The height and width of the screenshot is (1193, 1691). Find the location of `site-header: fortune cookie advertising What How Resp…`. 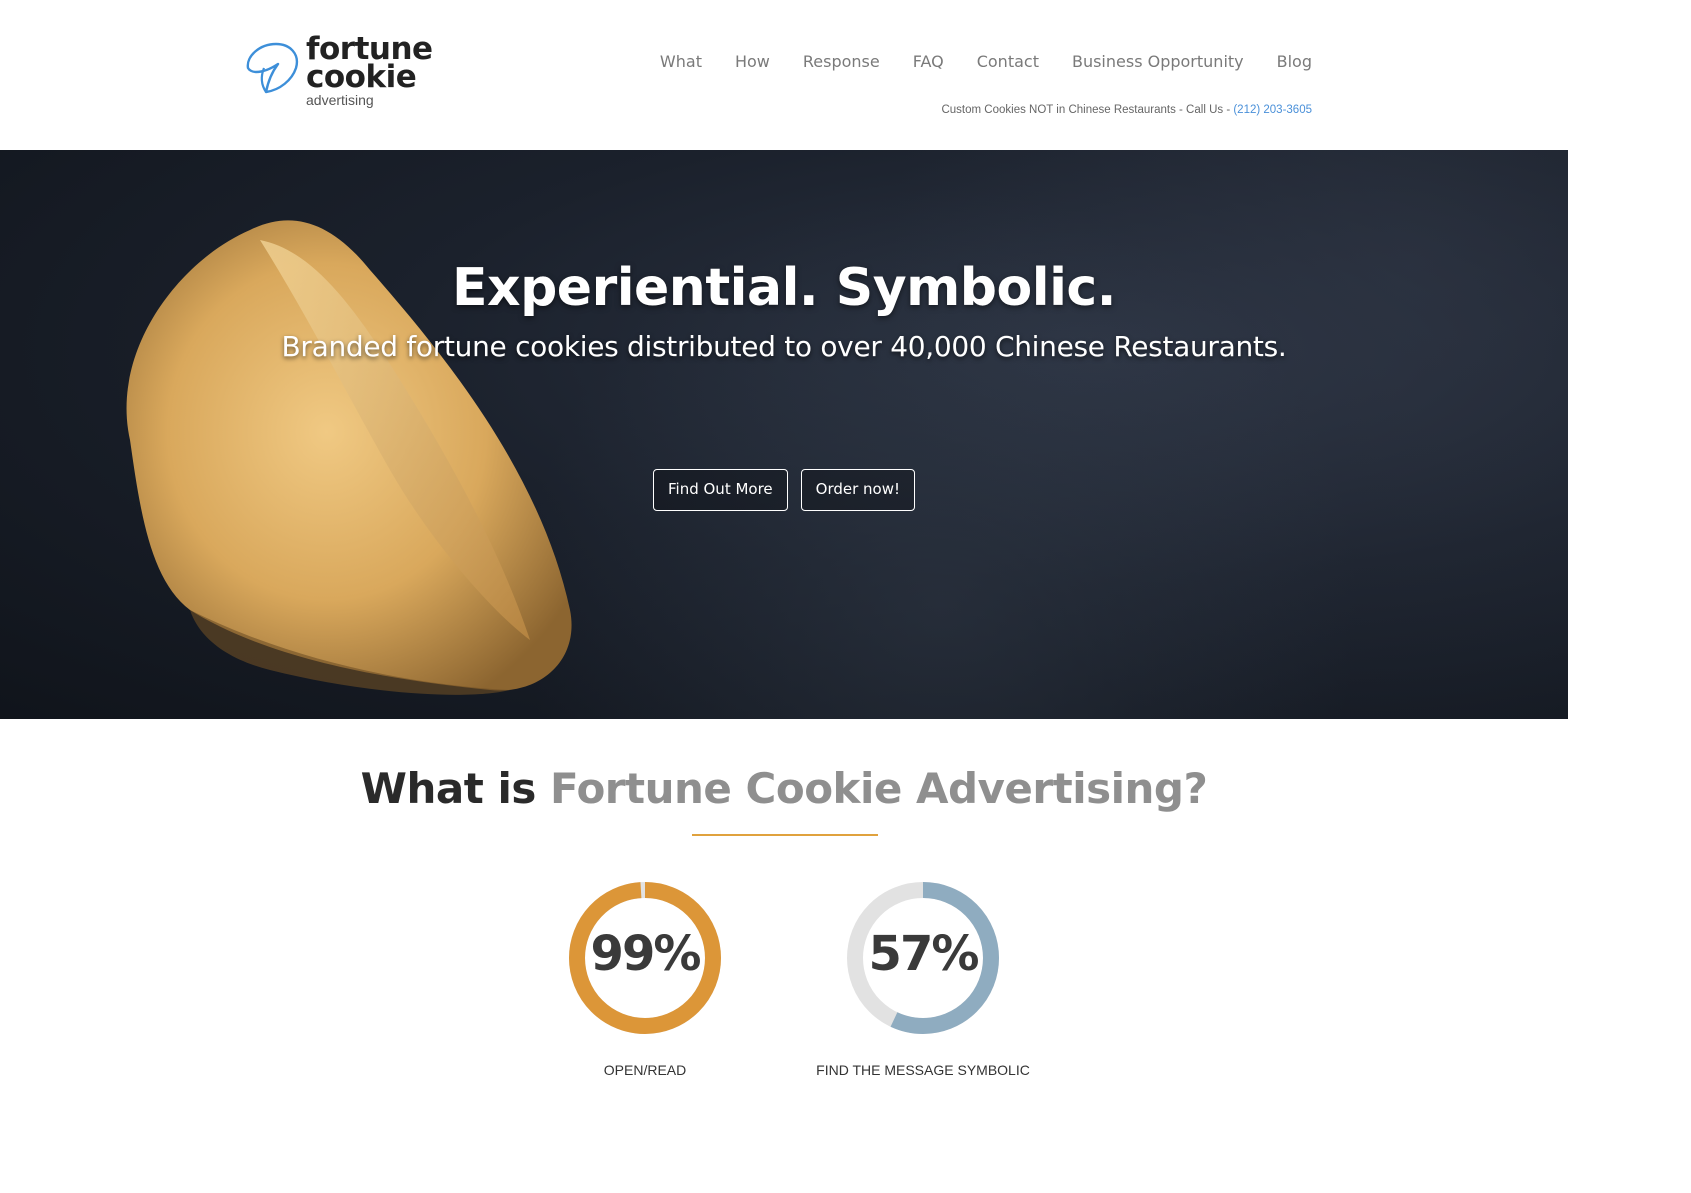

site-header: fortune cookie advertising What How Resp… is located at coordinates (784, 75).